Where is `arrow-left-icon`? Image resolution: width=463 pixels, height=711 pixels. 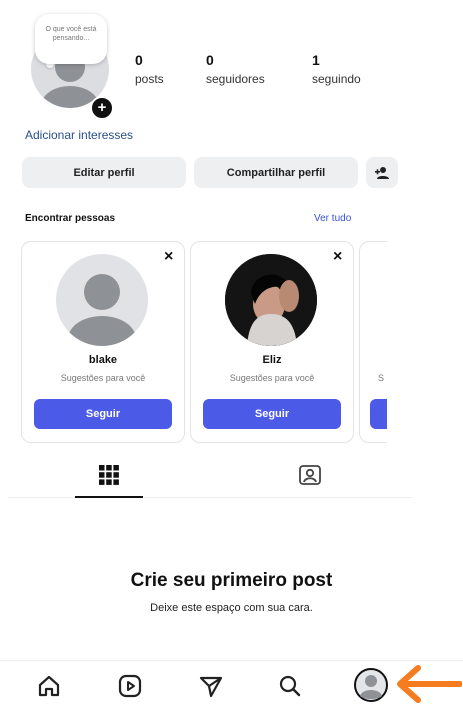 arrow-left-icon is located at coordinates (430, 684).